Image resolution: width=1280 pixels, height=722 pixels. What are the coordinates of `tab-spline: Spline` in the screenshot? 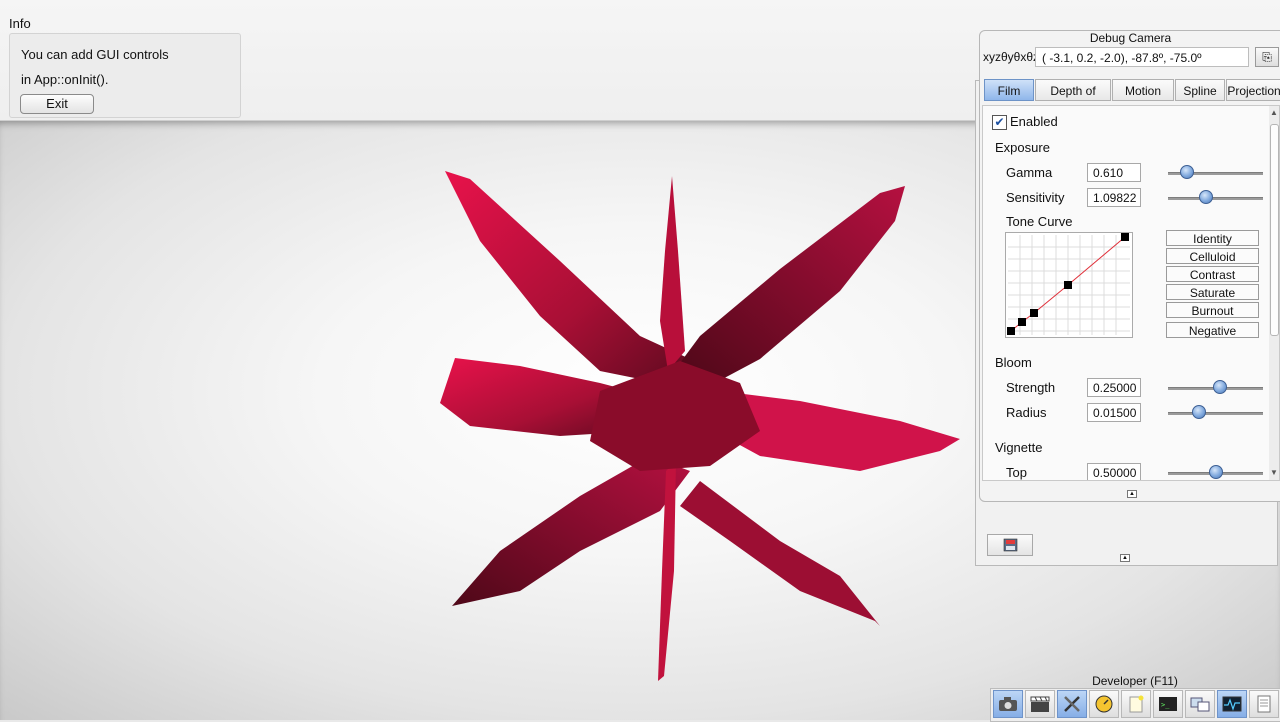 It's located at (1200, 90).